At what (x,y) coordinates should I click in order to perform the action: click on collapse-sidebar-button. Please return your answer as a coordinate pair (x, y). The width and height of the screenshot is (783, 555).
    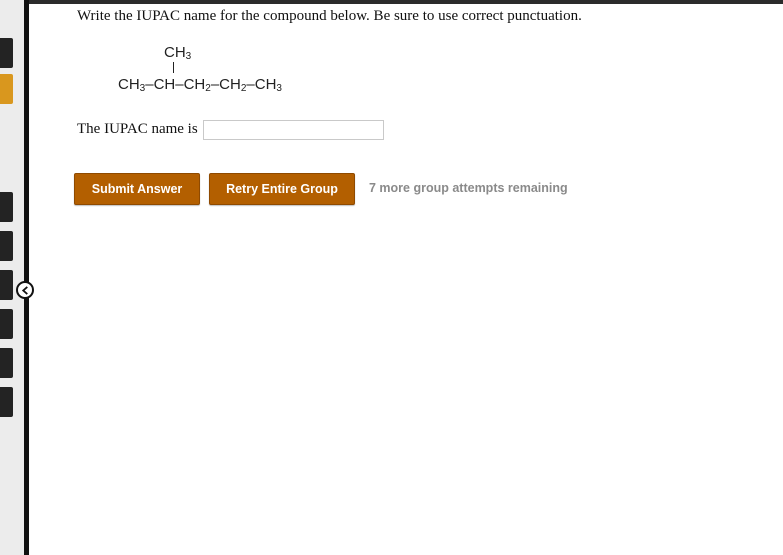
    Looking at the image, I should click on (25, 290).